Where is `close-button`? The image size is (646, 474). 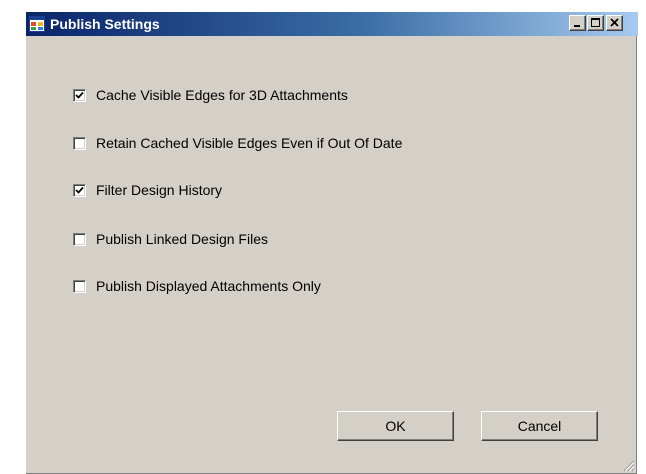 close-button is located at coordinates (614, 23).